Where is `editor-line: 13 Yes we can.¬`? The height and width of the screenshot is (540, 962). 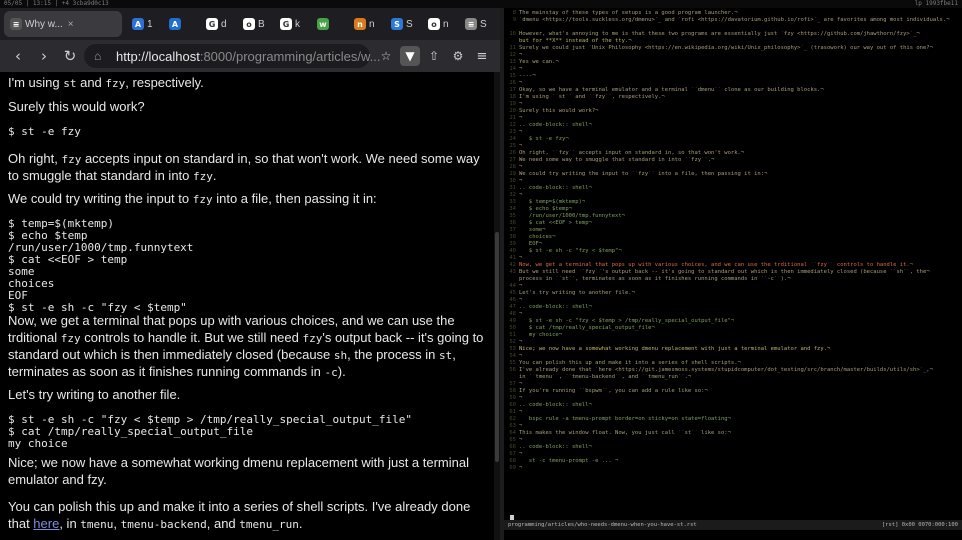 editor-line: 13 Yes we can.¬ is located at coordinates (733, 62).